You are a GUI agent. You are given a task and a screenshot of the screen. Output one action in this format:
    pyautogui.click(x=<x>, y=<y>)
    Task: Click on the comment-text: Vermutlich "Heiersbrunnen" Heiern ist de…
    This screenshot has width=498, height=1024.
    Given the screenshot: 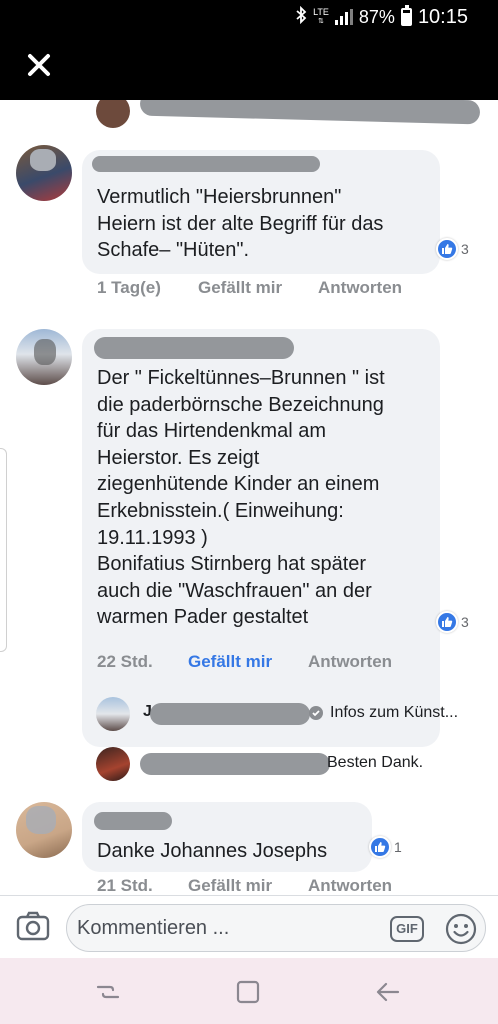 What is the action you would take?
    pyautogui.click(x=240, y=224)
    